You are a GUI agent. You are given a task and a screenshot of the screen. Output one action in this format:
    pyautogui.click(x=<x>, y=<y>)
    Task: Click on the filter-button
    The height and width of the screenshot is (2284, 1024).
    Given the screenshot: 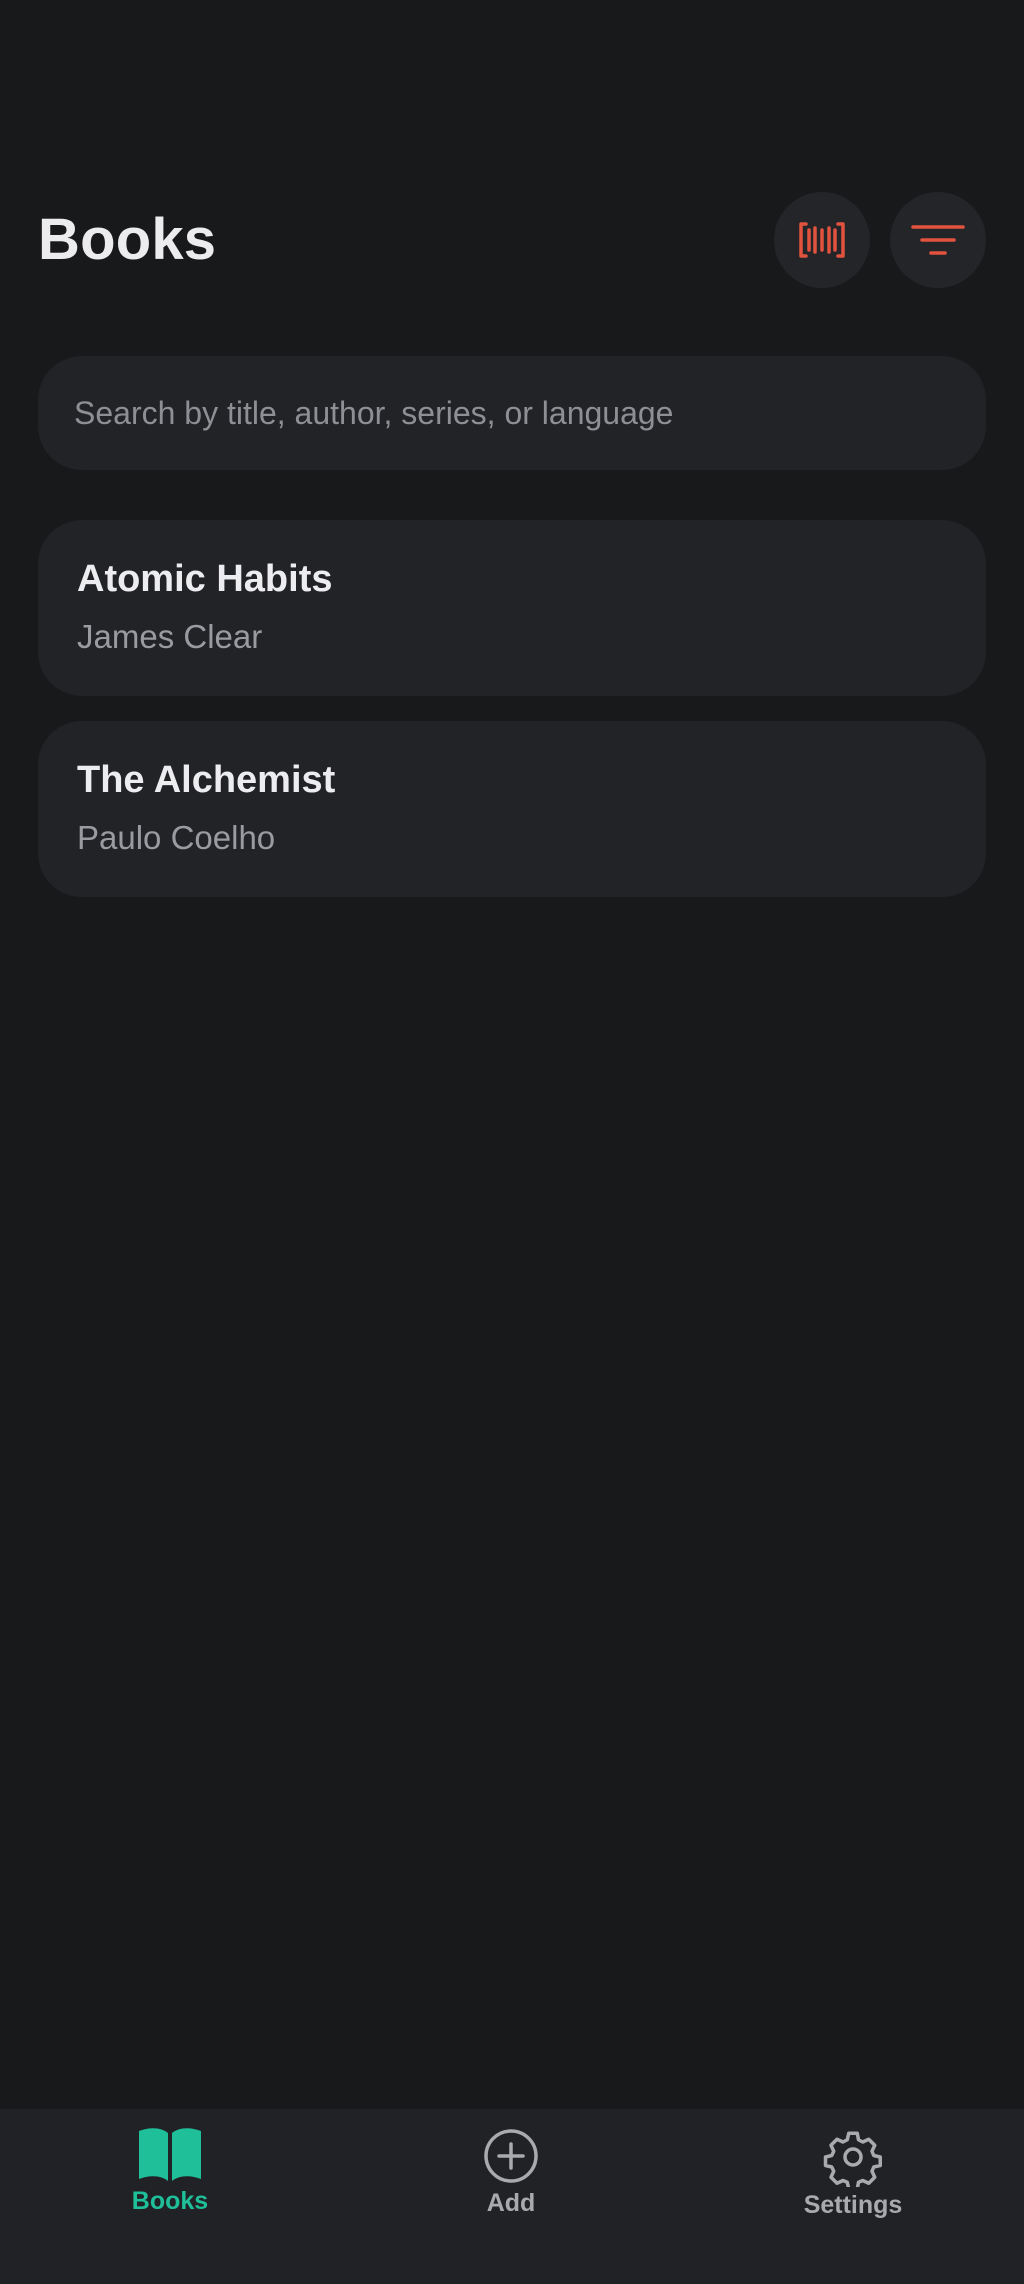 What is the action you would take?
    pyautogui.click(x=938, y=240)
    